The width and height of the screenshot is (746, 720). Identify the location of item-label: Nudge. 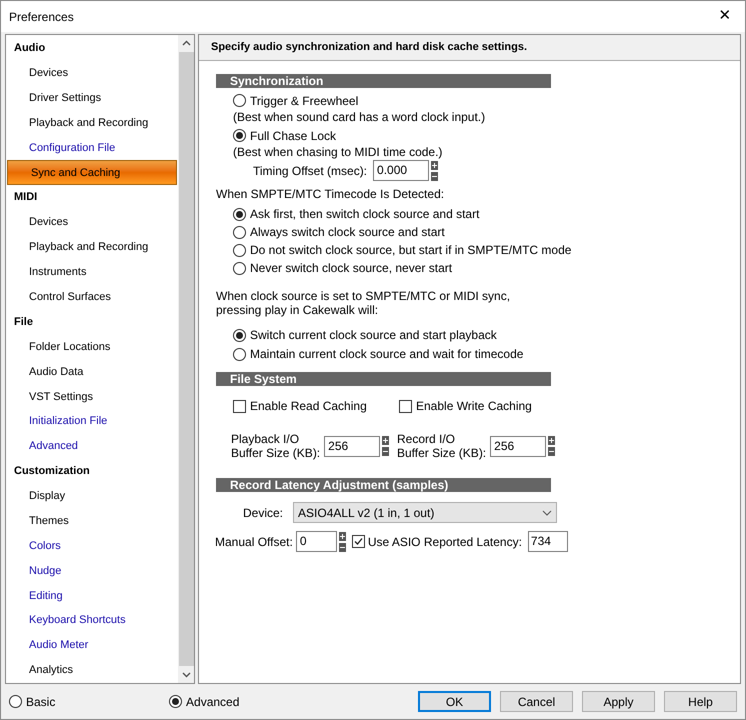
(45, 570).